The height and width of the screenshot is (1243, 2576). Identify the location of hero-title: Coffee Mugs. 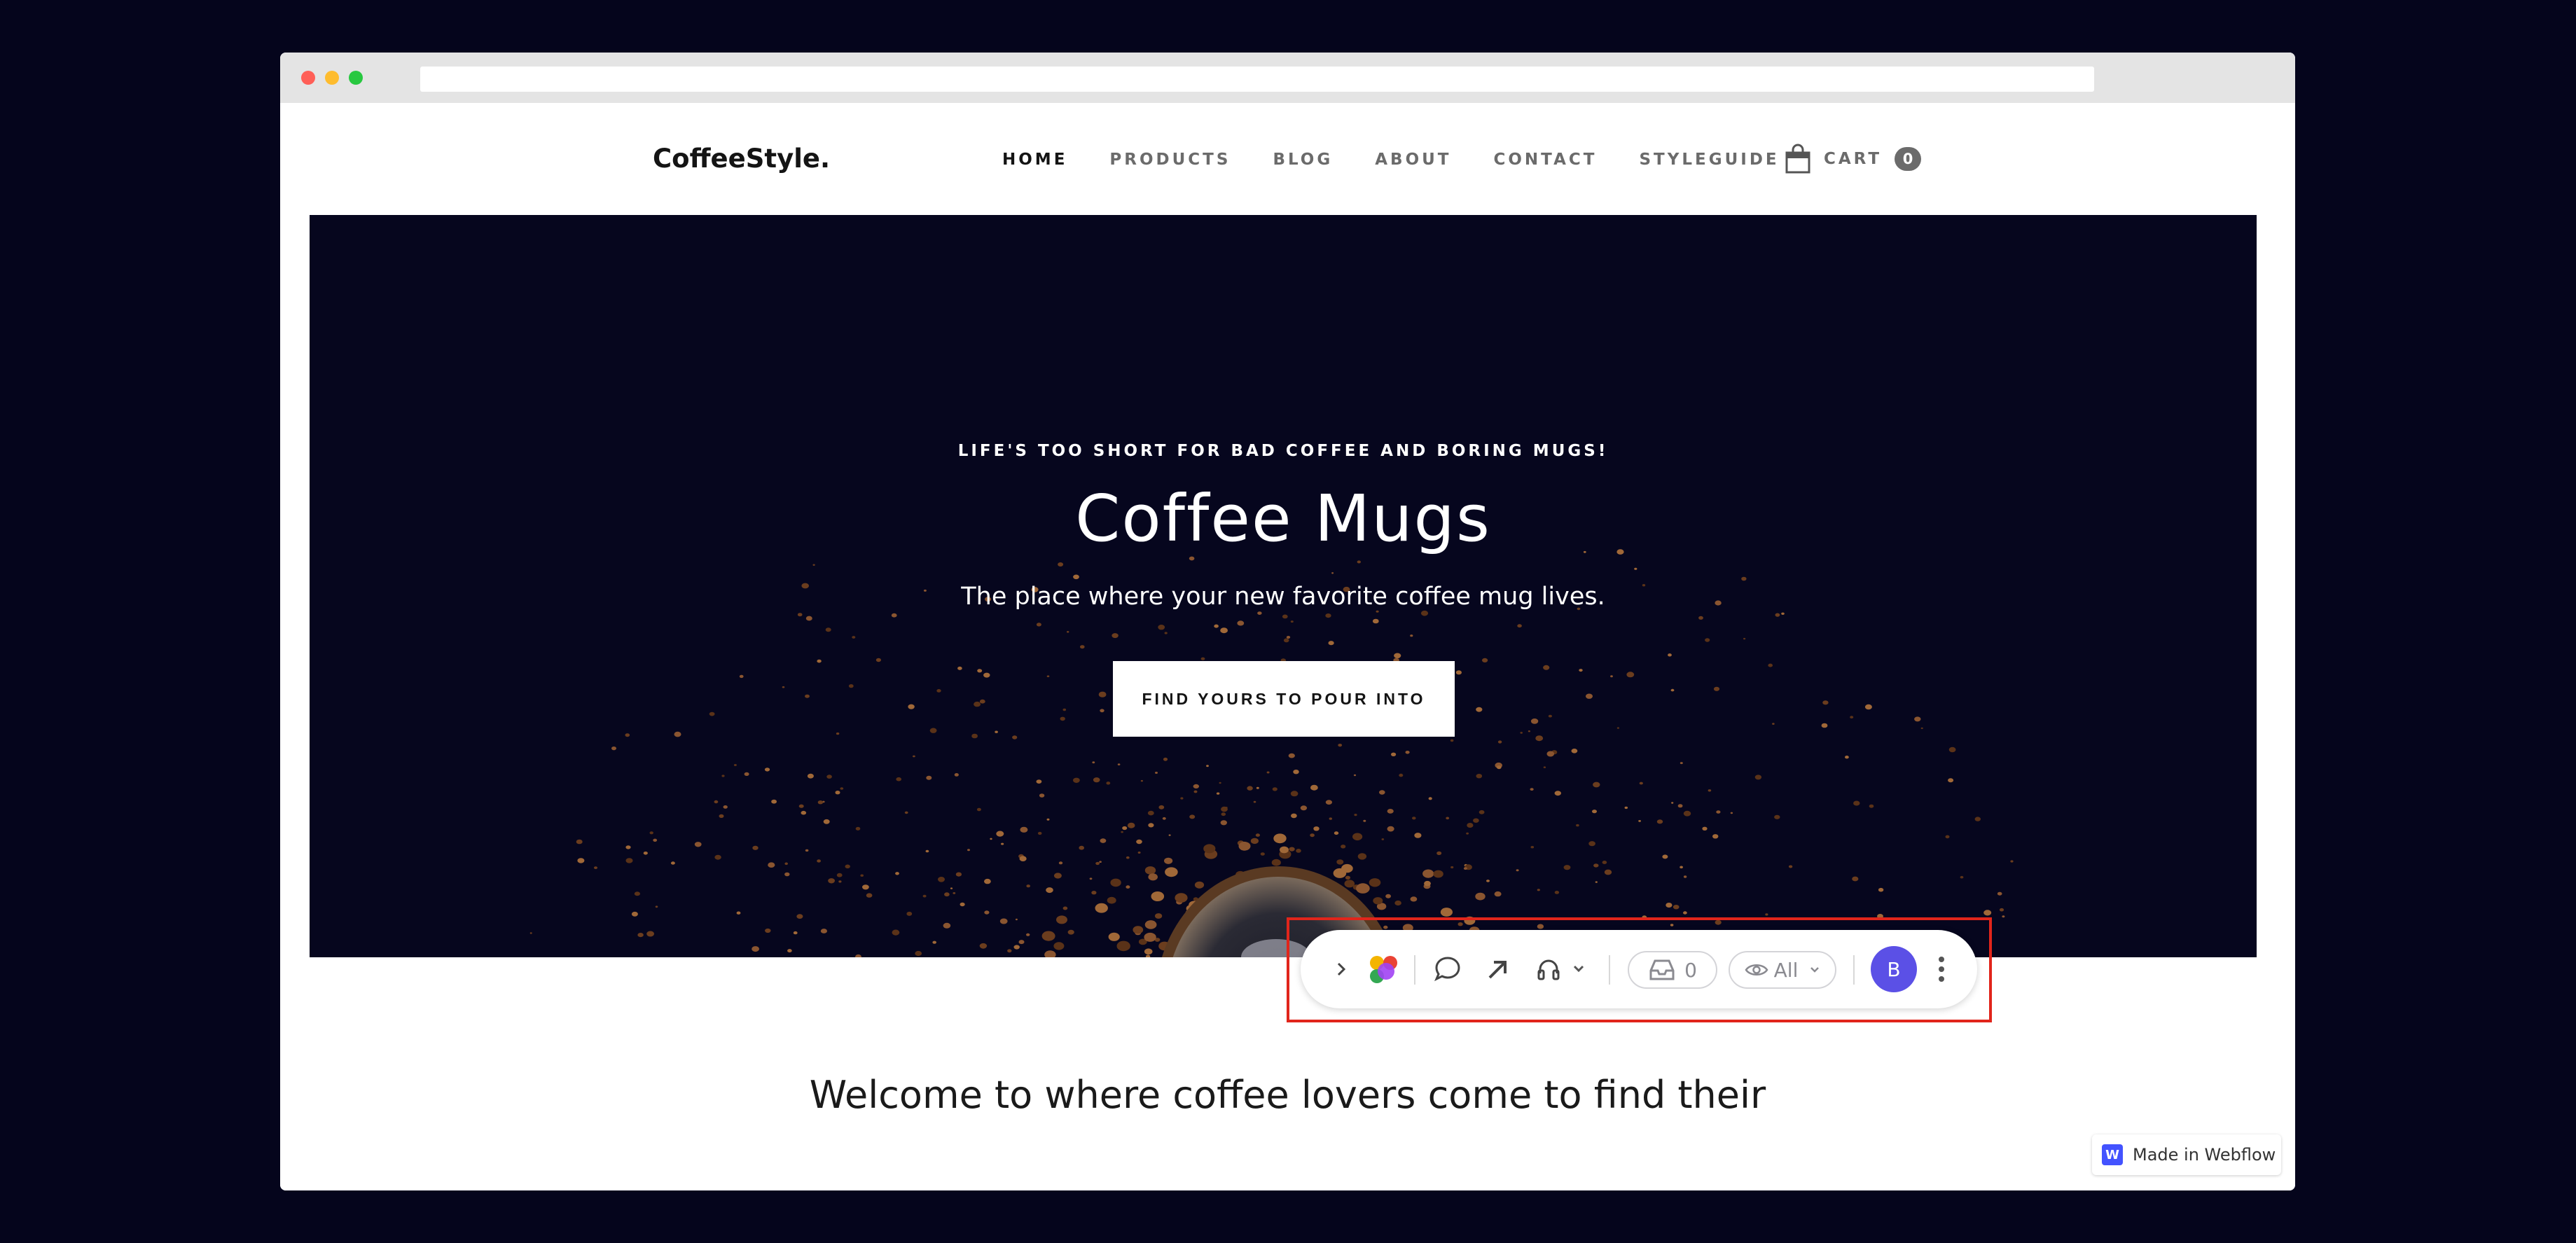
(1283, 518).